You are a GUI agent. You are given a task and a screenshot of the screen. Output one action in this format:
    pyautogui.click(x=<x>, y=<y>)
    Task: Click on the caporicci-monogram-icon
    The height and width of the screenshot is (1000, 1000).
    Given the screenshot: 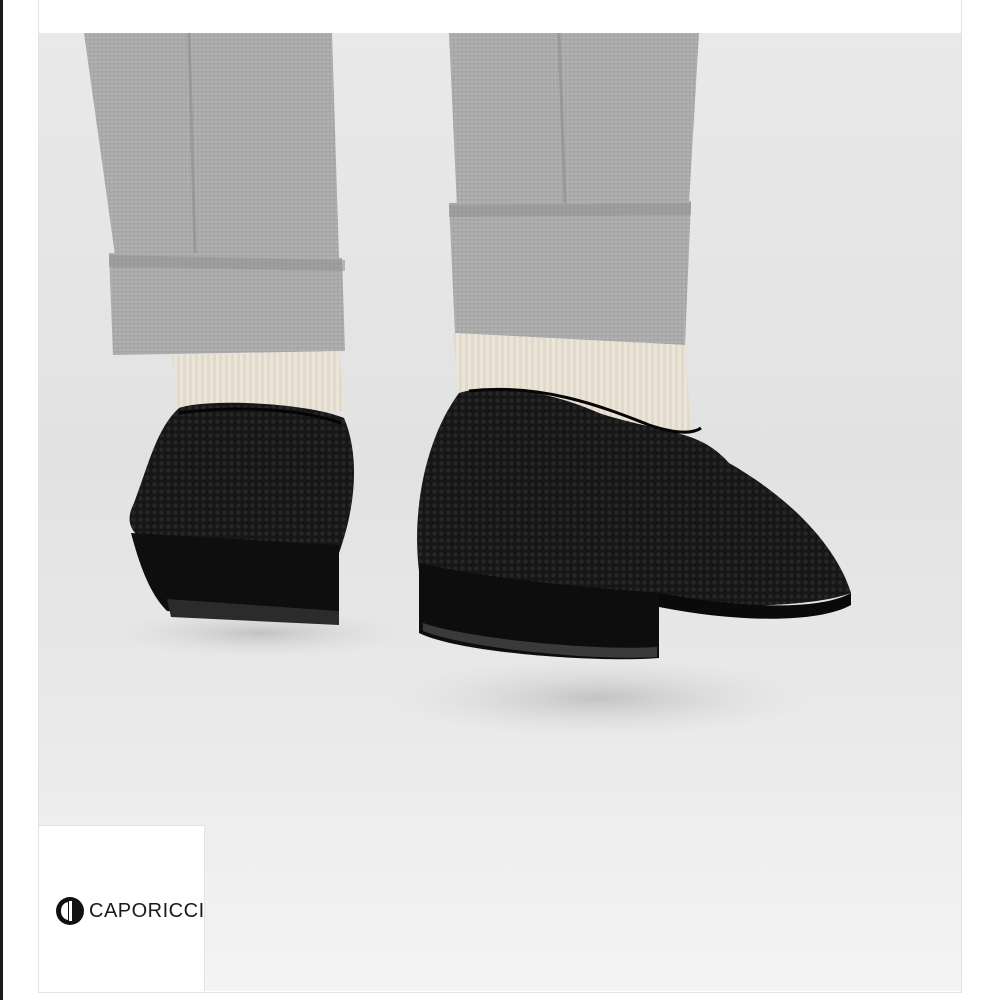 What is the action you would take?
    pyautogui.click(x=70, y=911)
    